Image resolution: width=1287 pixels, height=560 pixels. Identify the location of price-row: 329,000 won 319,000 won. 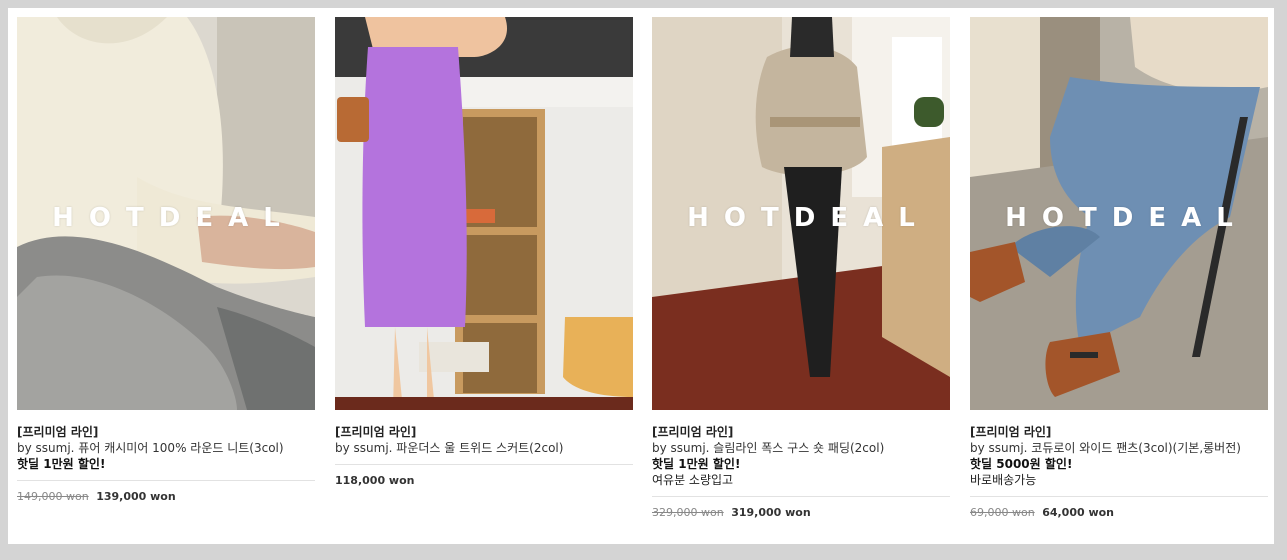
(801, 513).